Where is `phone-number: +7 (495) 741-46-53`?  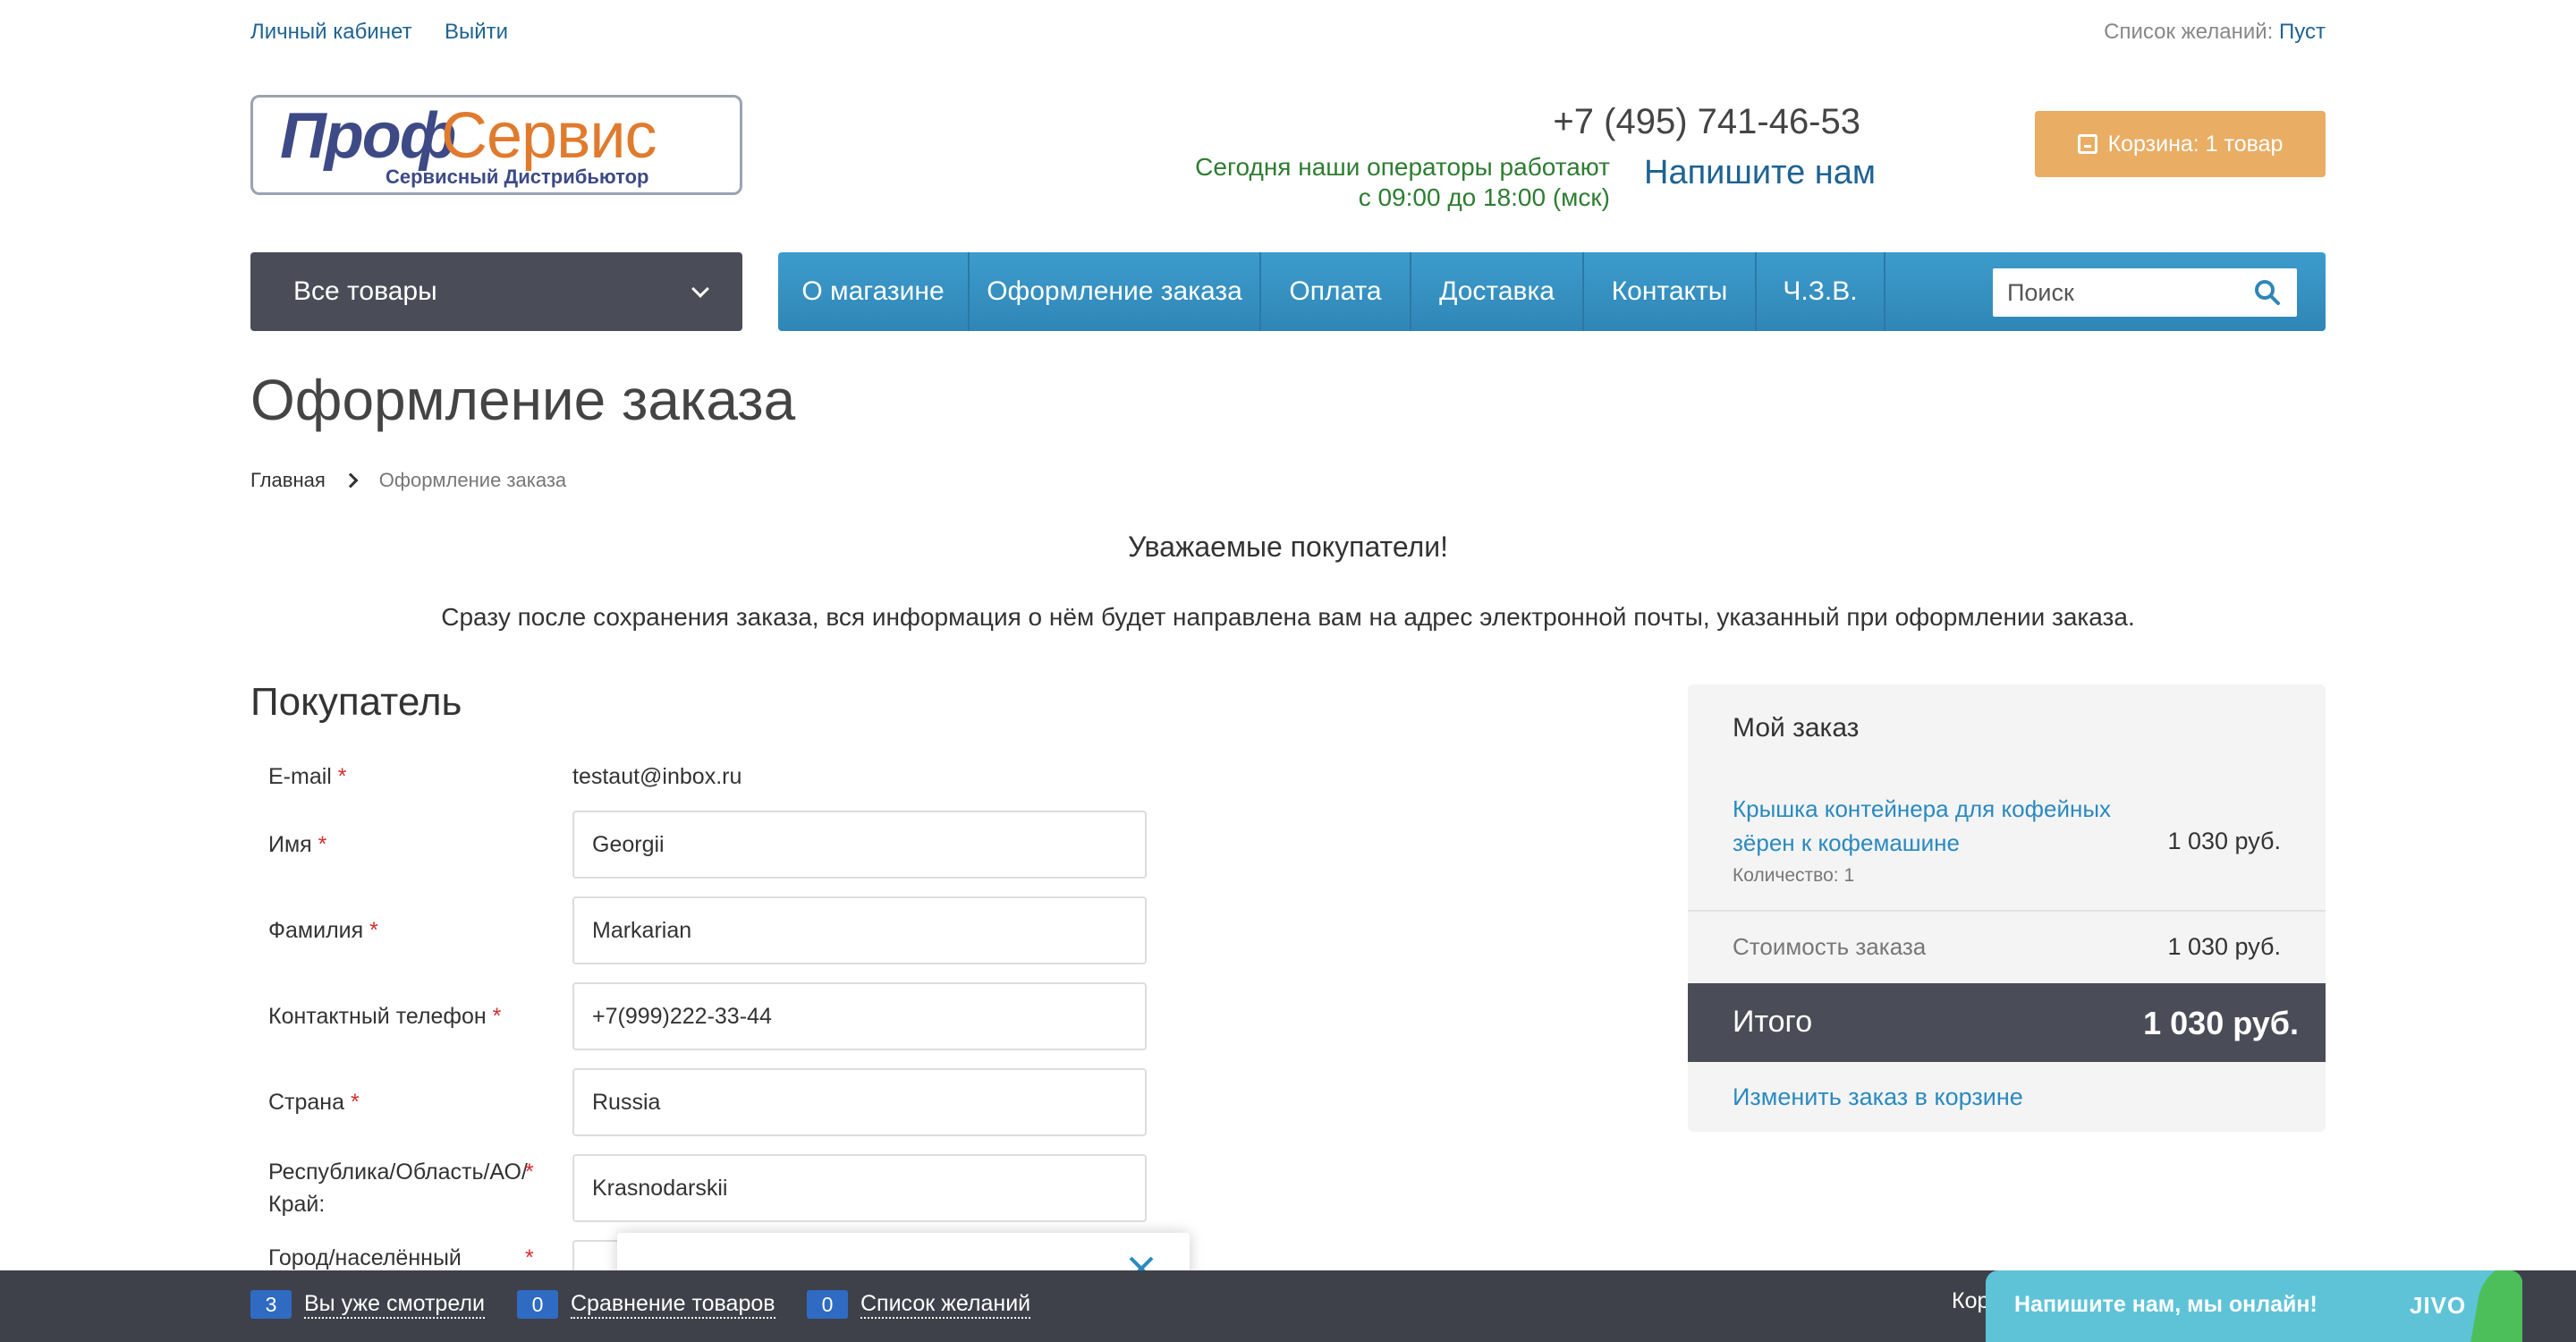
phone-number: +7 (495) 741-46-53 is located at coordinates (1706, 122).